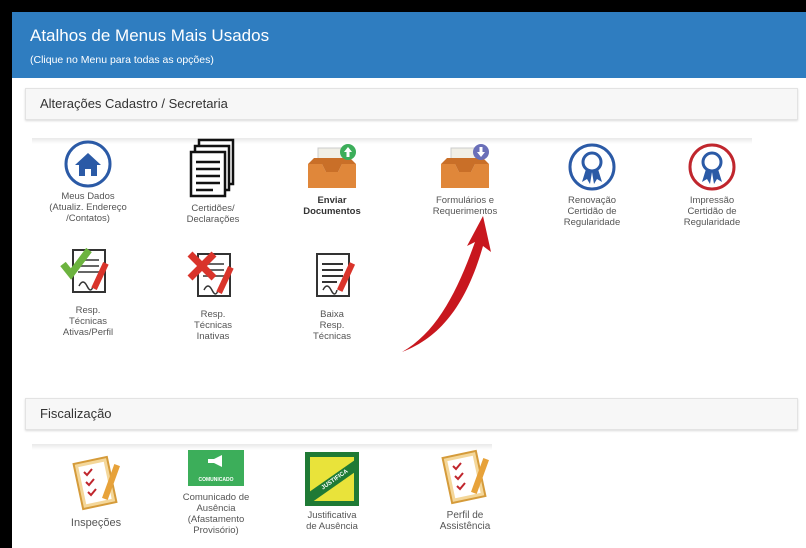 This screenshot has width=806, height=548. What do you see at coordinates (150, 35) in the screenshot?
I see `panel-title: Atalhos de Menus Mais Usados` at bounding box center [150, 35].